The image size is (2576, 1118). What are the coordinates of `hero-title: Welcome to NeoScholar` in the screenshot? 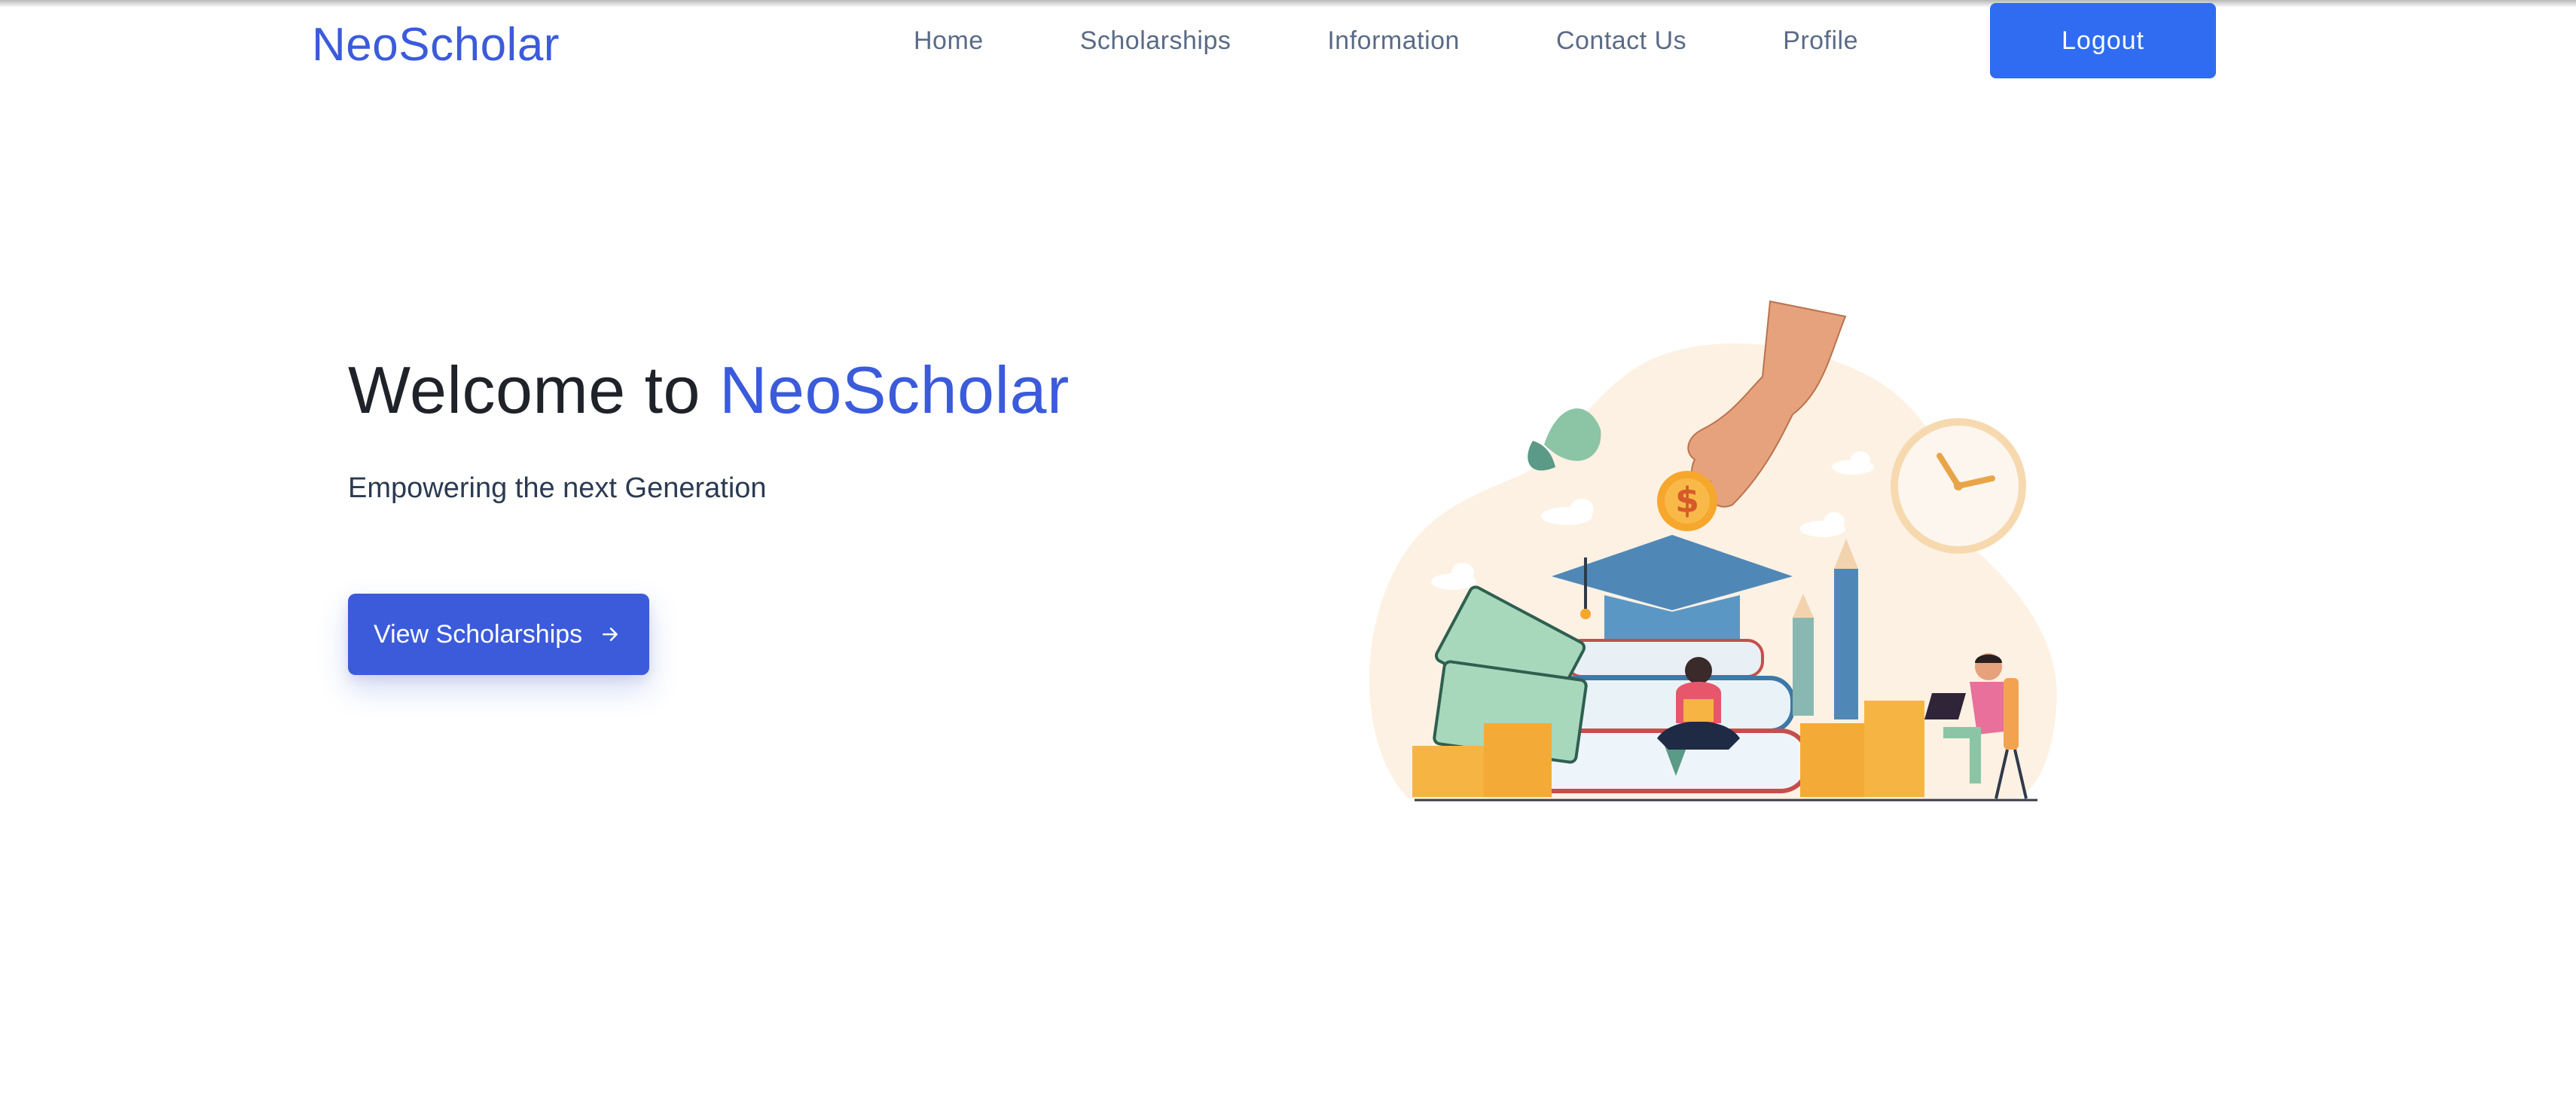 It's located at (709, 390).